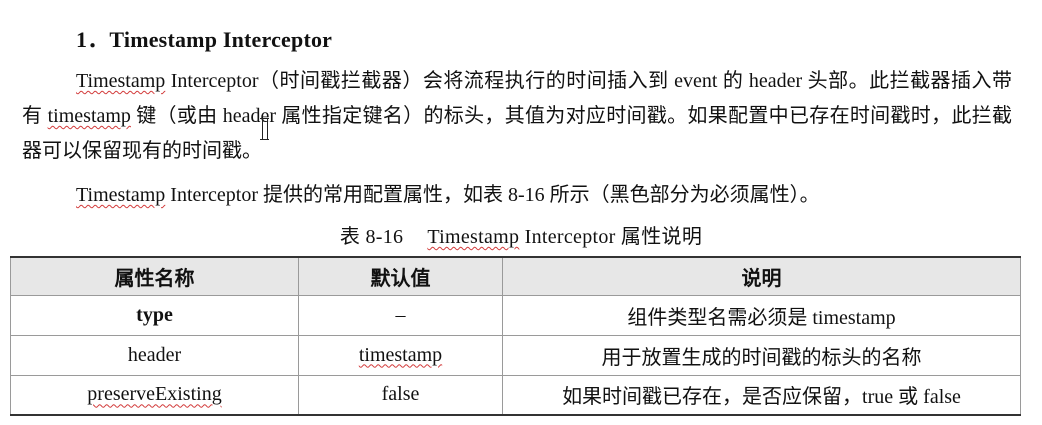  Describe the element at coordinates (154, 355) in the screenshot. I see `cell-property: header` at that location.